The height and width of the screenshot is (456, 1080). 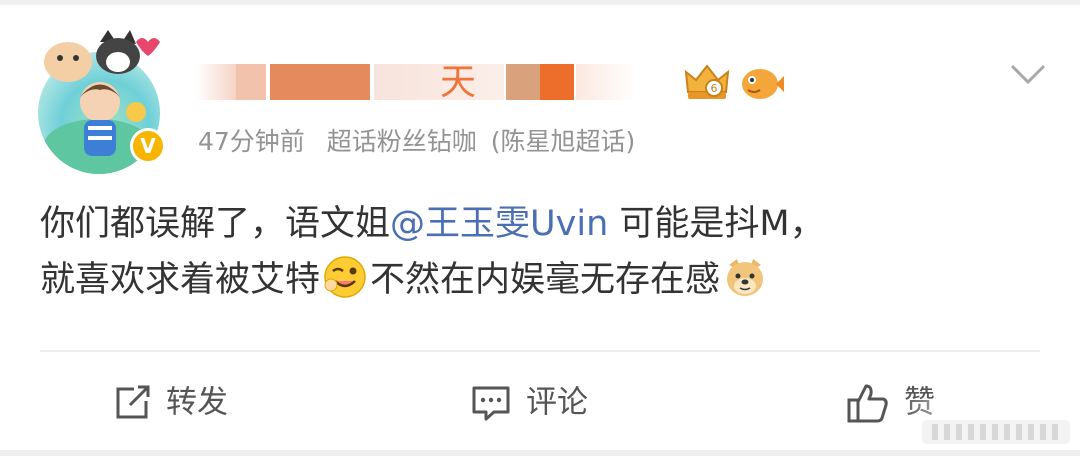 I want to click on post-source: 超话粉丝钻咖, so click(x=402, y=141).